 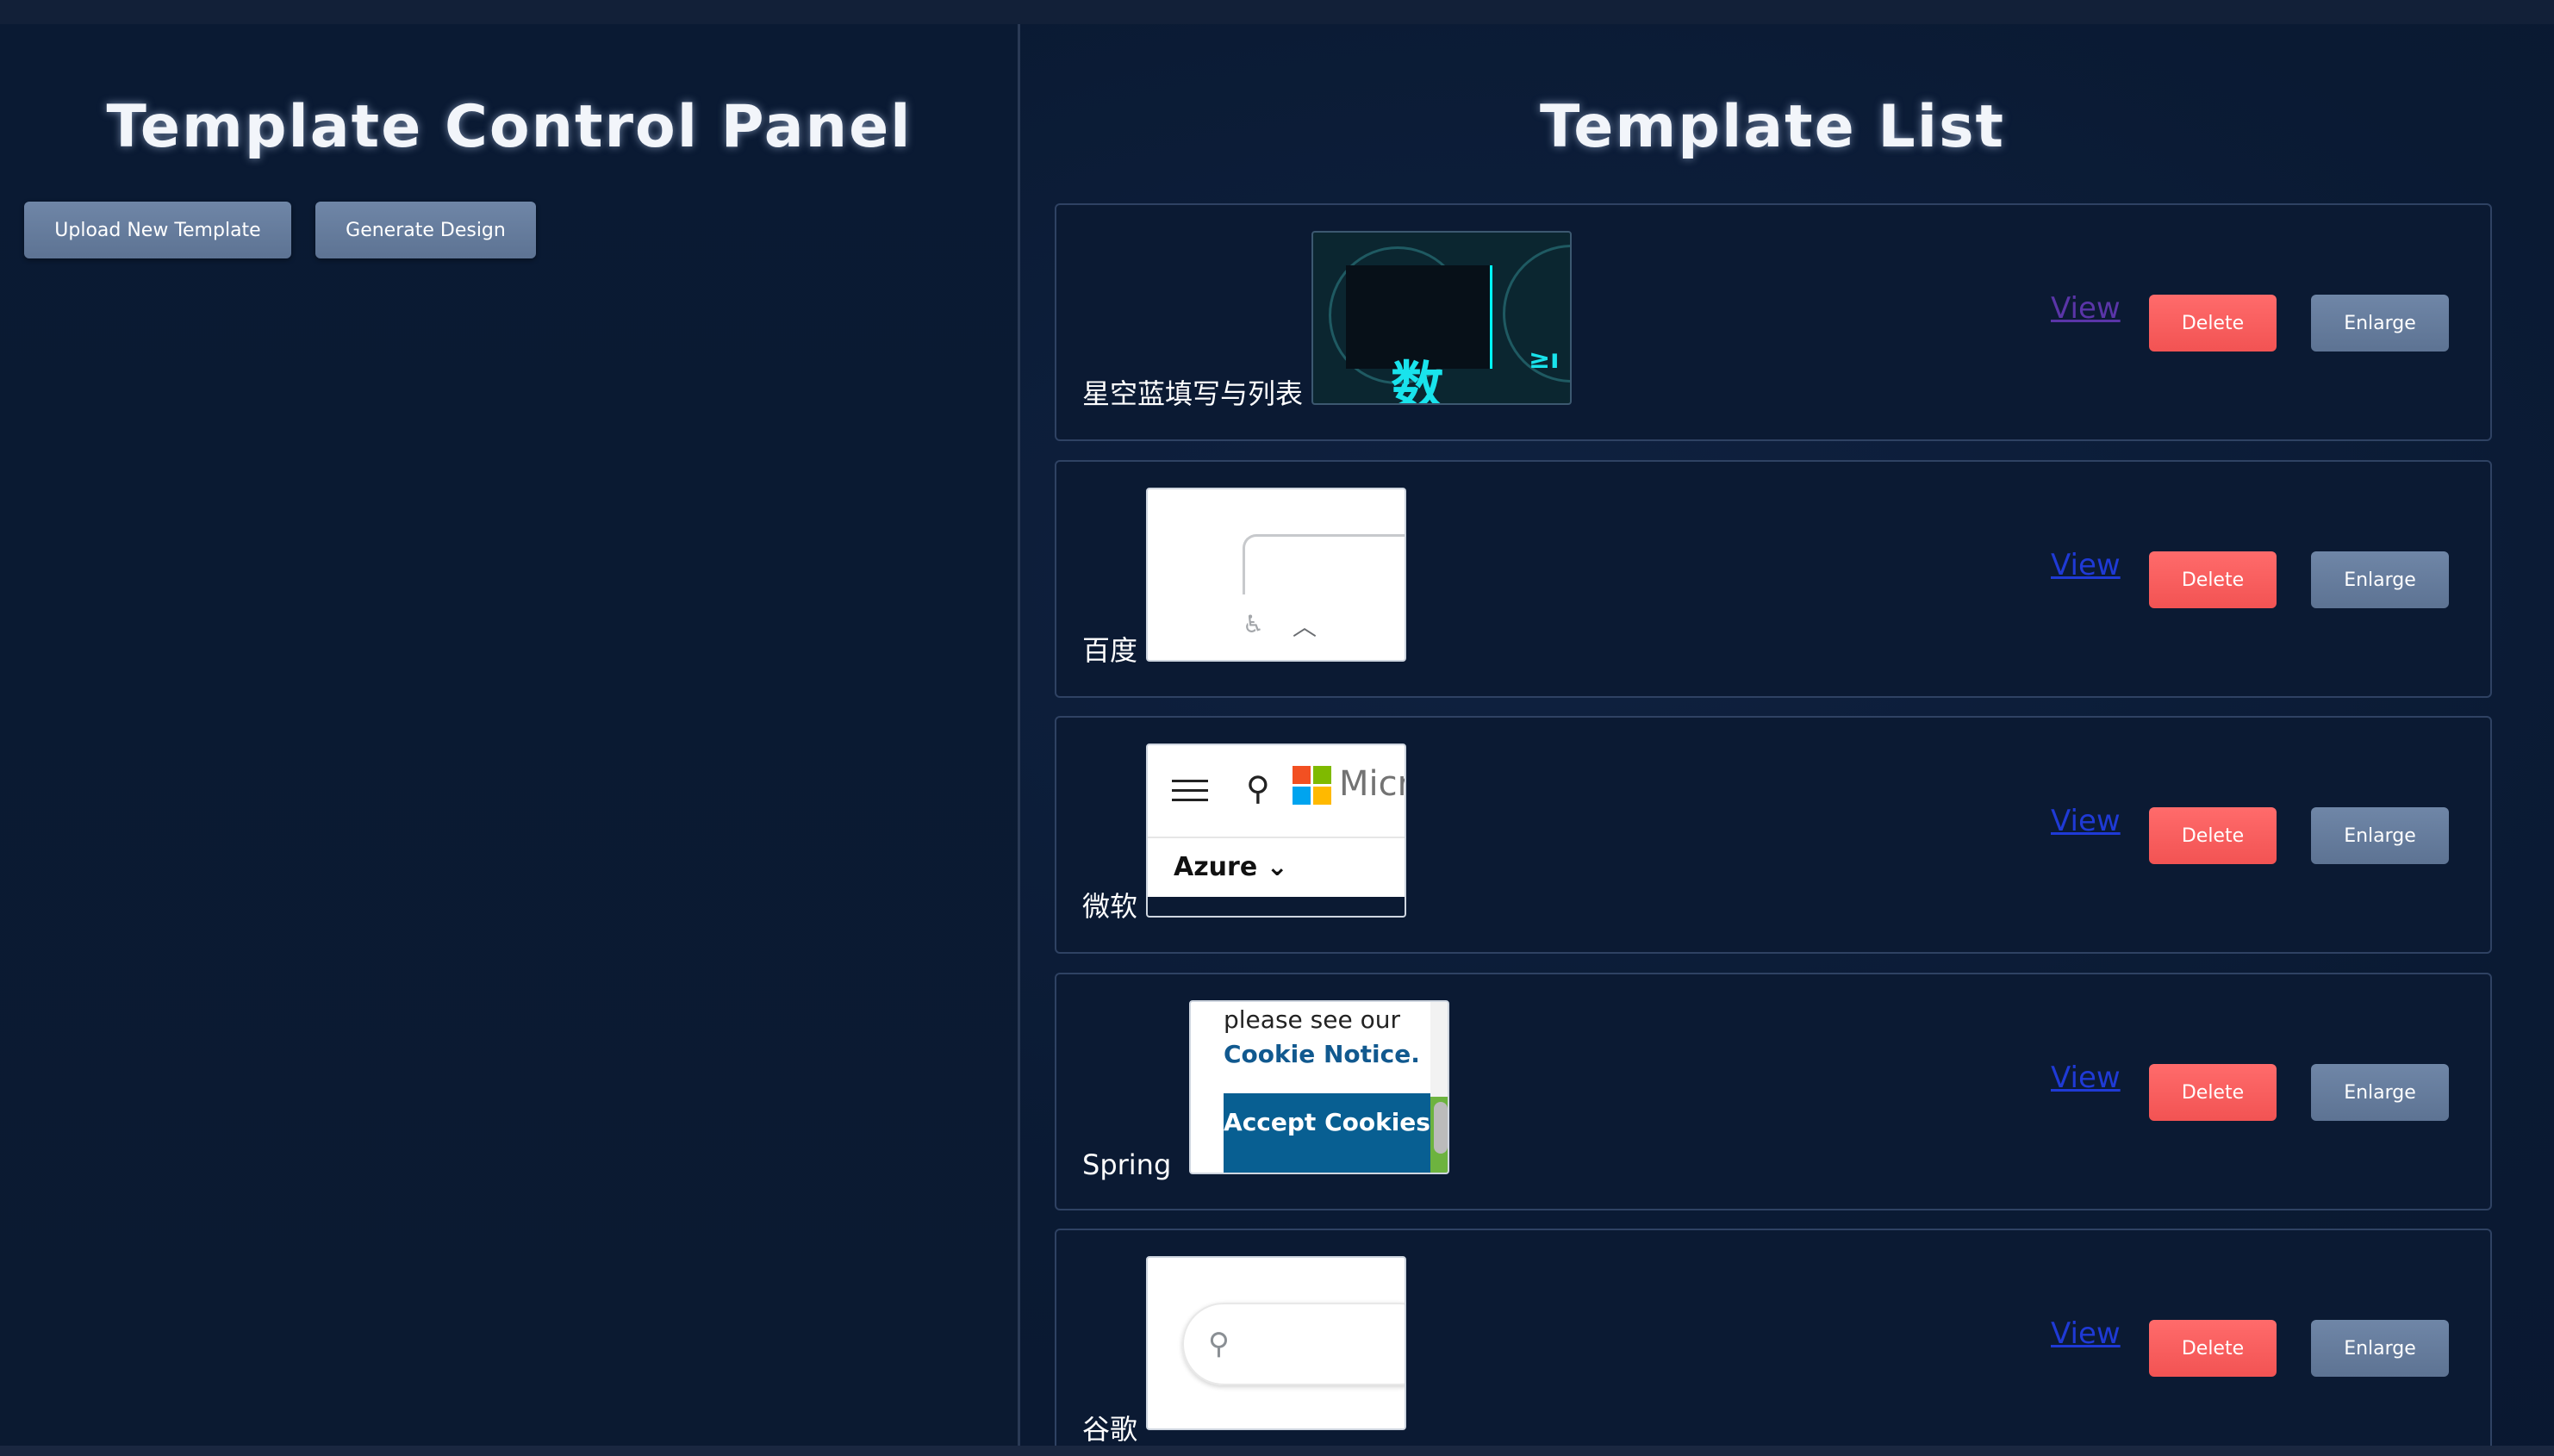 What do you see at coordinates (1418, 380) in the screenshot?
I see `thumb-glyph: 数` at bounding box center [1418, 380].